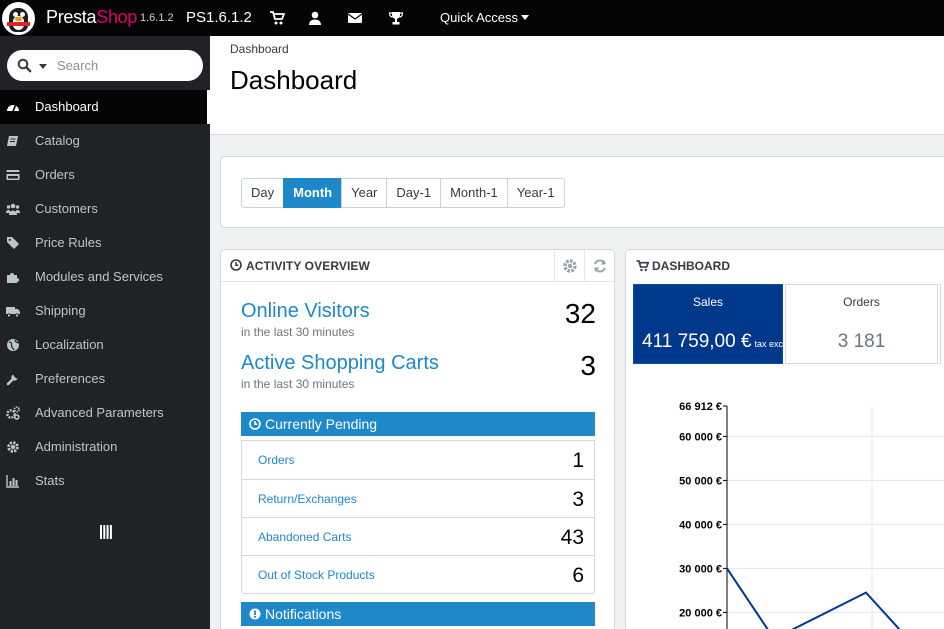 The width and height of the screenshot is (944, 629). Describe the element at coordinates (99, 412) in the screenshot. I see `sidebar-item-label: Advanced Parameters` at that location.